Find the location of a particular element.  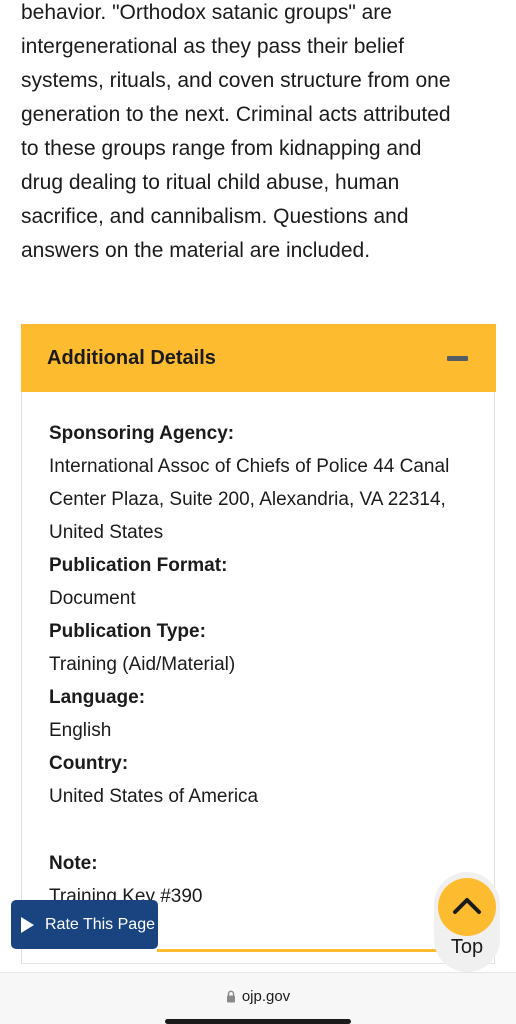

rate-this-page-button: Rate This Page is located at coordinates (84, 924).